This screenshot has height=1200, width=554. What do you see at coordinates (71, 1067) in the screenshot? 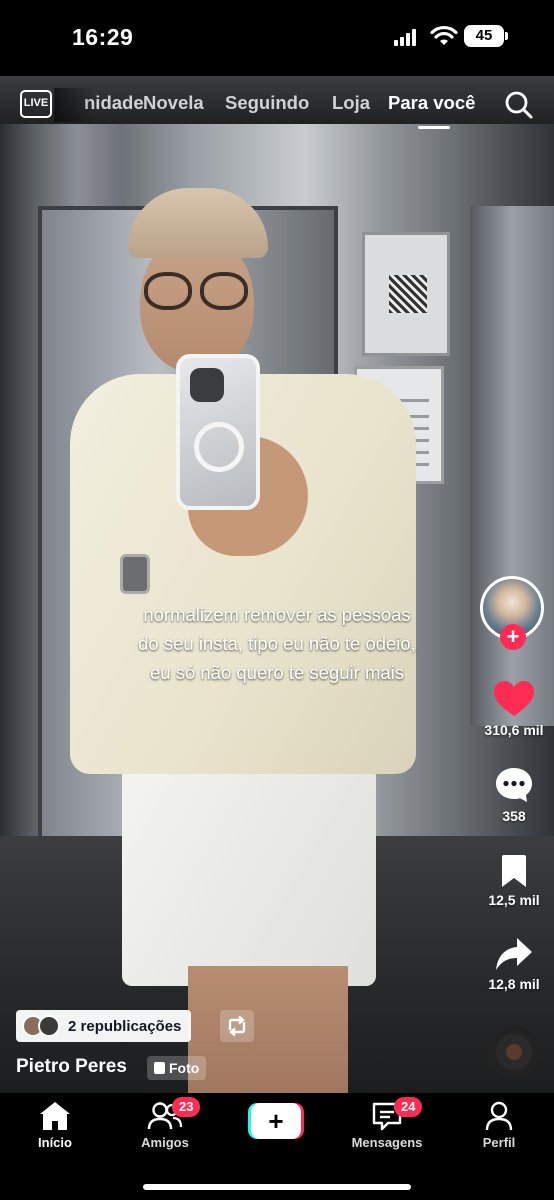
I see `author-name: Pietro Peres` at bounding box center [71, 1067].